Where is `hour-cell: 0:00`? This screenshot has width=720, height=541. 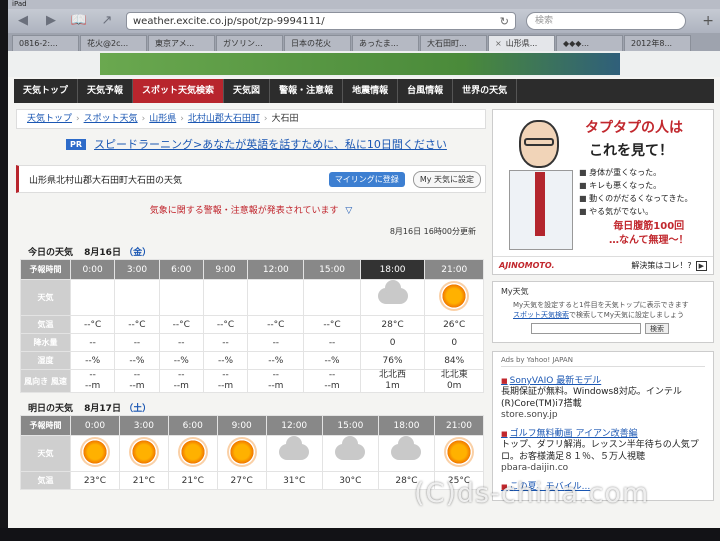 hour-cell: 0:00 is located at coordinates (95, 425).